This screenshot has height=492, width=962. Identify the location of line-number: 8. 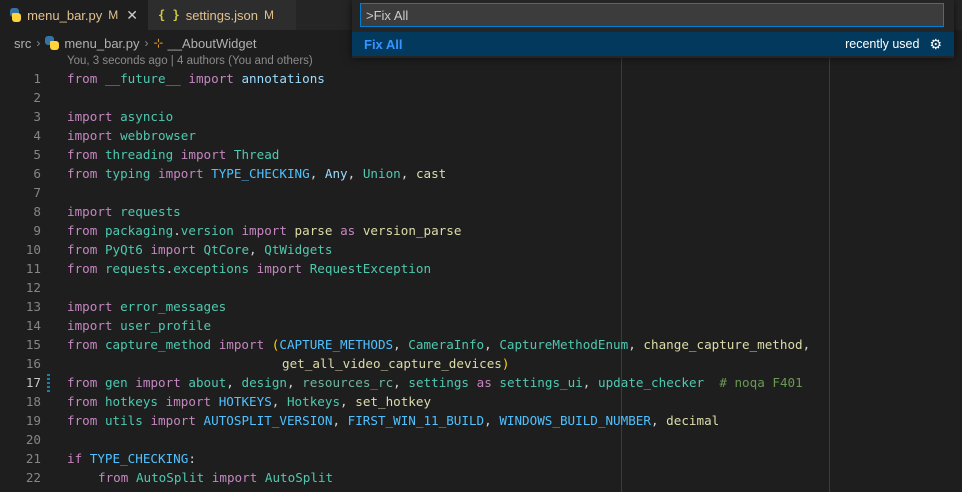
(37, 211).